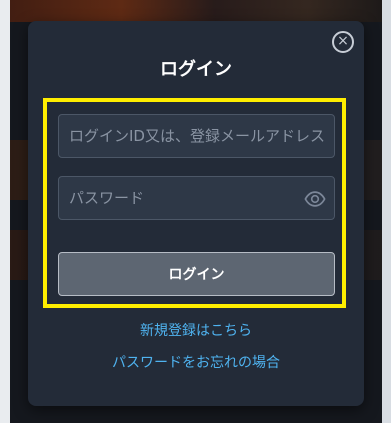  Describe the element at coordinates (386, 211) in the screenshot. I see `page-scrollbar-gutter` at that location.